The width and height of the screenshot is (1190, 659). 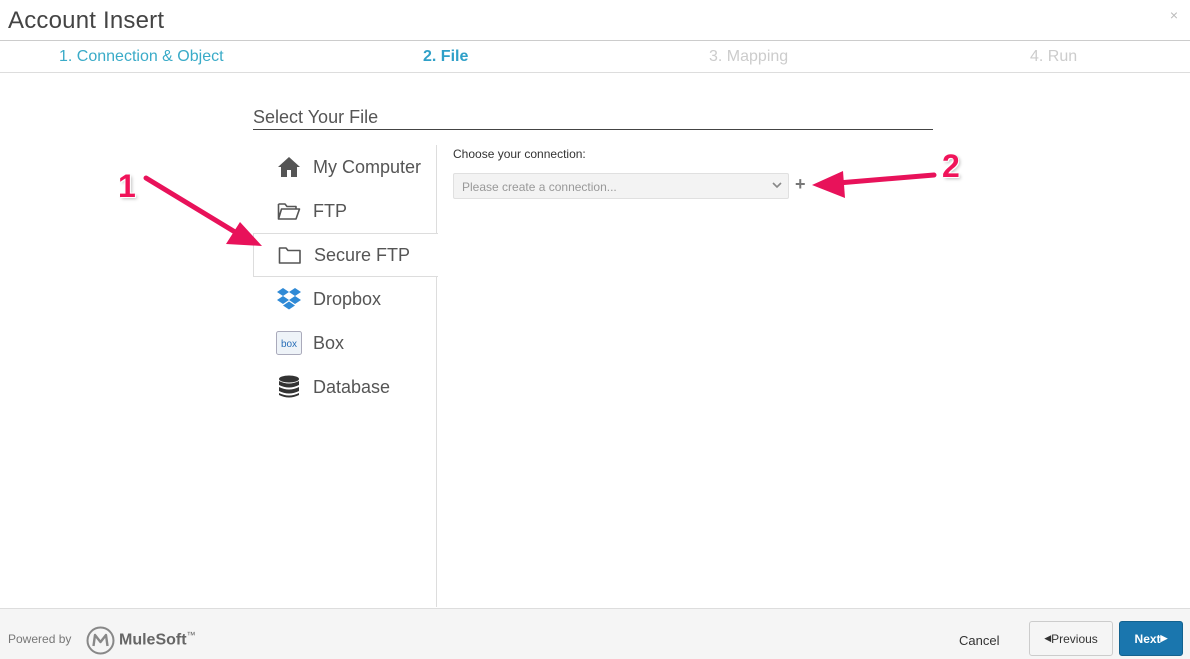 What do you see at coordinates (352, 386) in the screenshot?
I see `source-label: Database` at bounding box center [352, 386].